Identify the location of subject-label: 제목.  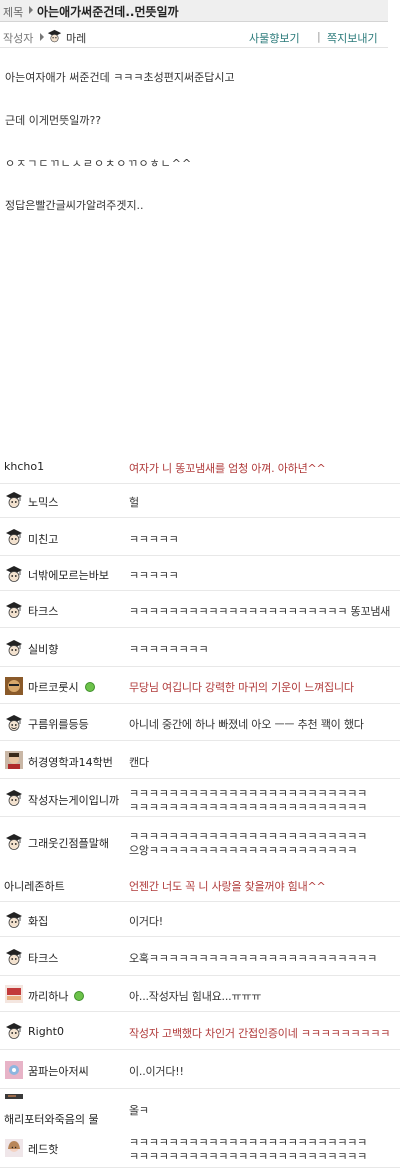
(13, 12).